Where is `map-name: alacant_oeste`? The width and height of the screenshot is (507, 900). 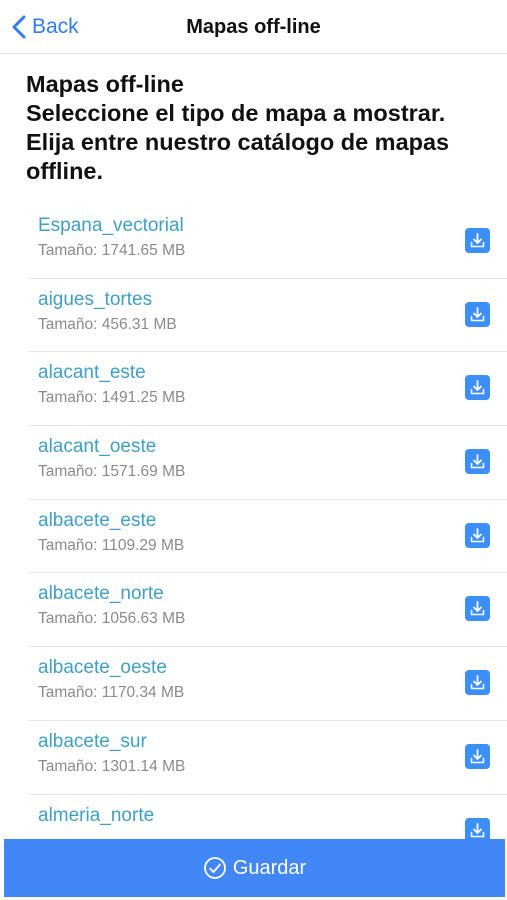
map-name: alacant_oeste is located at coordinates (97, 447).